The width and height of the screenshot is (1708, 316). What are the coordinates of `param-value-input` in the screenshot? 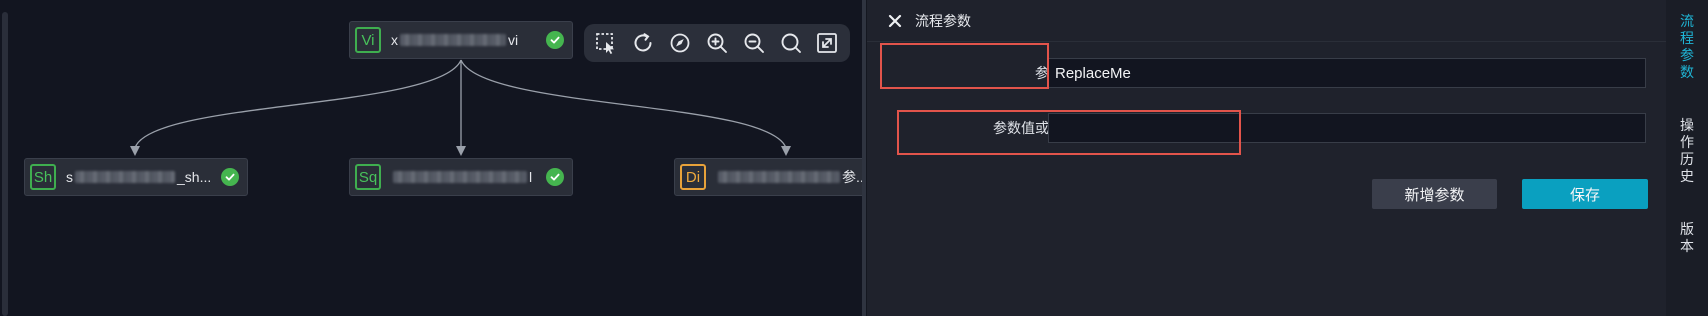 It's located at (1347, 128).